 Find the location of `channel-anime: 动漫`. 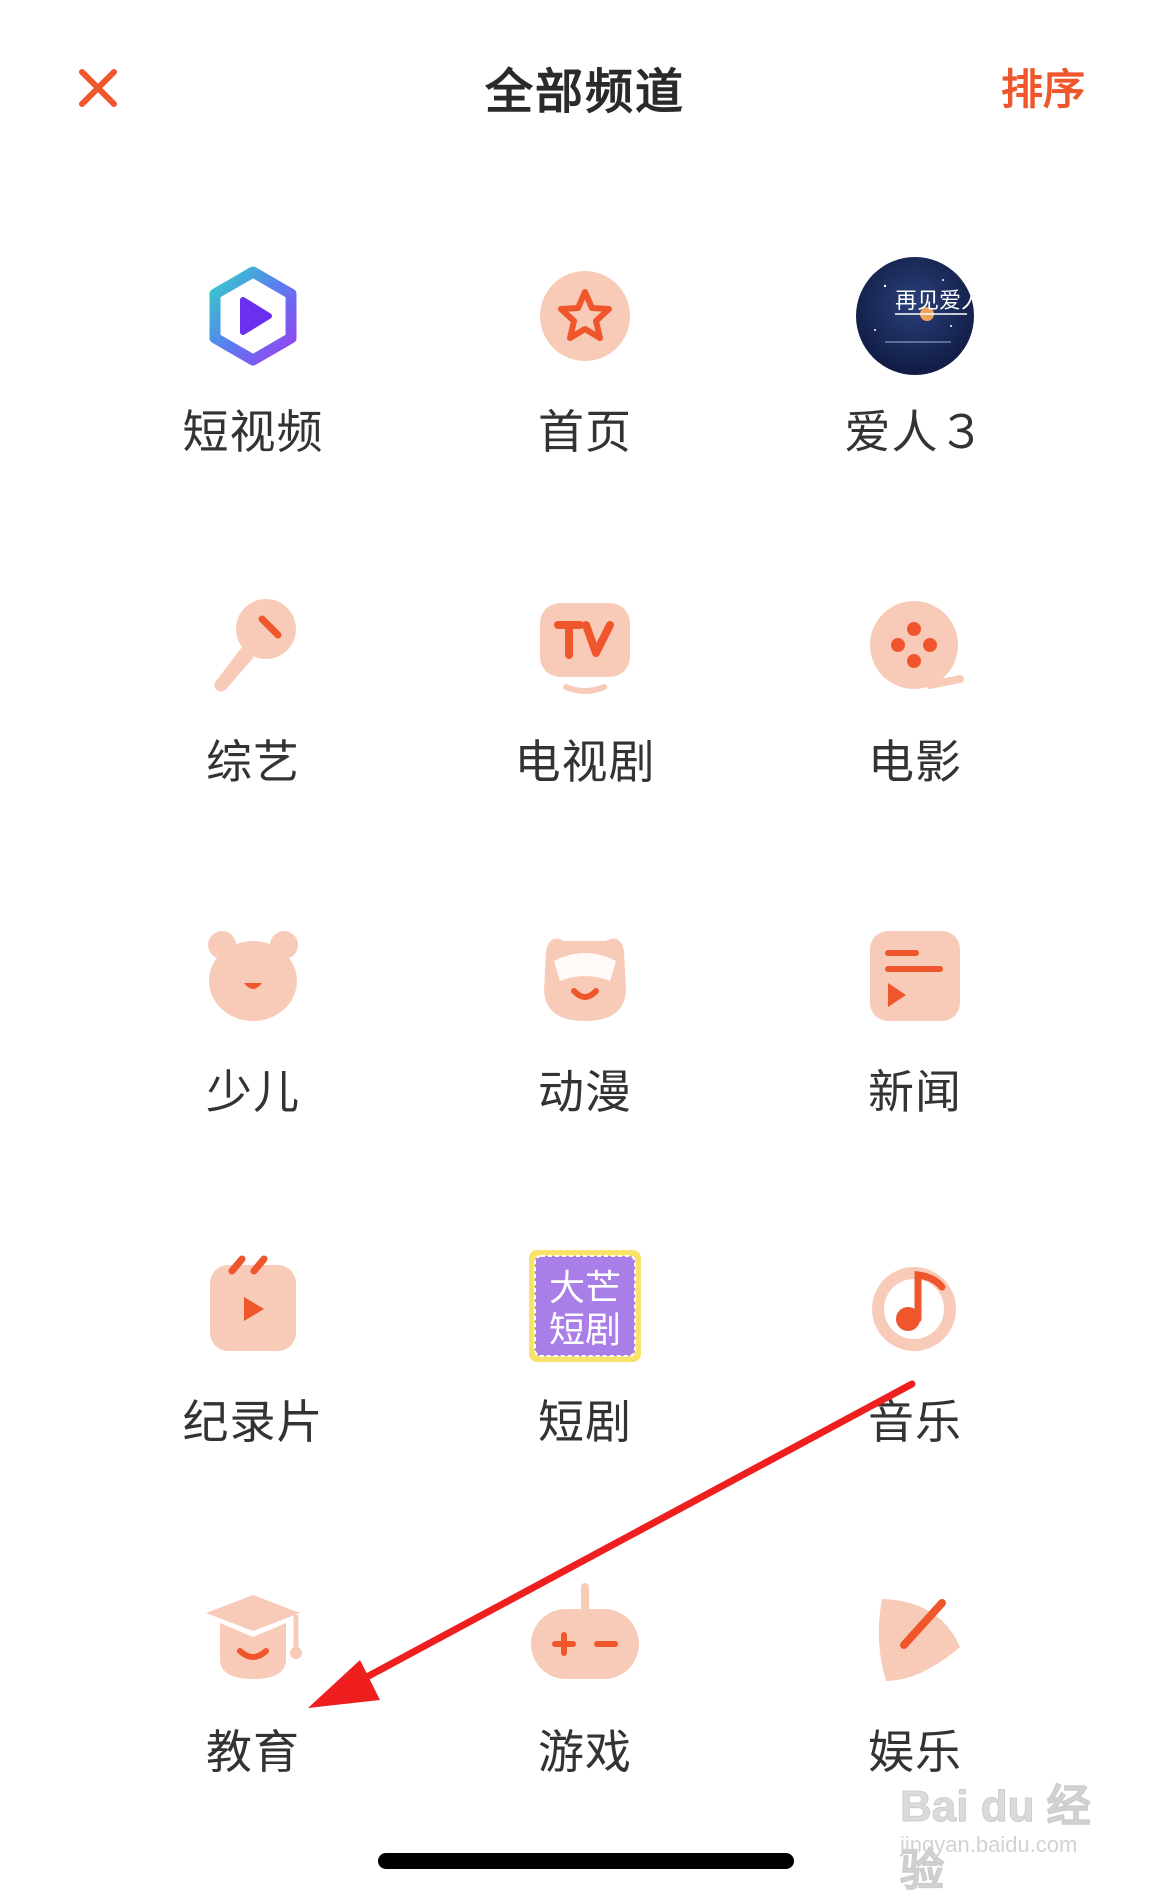

channel-anime: 动漫 is located at coordinates (585, 1046).